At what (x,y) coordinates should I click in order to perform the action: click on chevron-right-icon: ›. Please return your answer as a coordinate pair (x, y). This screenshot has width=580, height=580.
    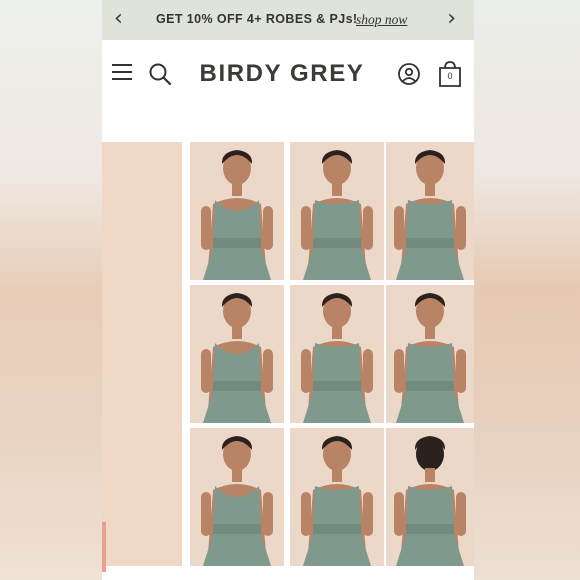
    Looking at the image, I should click on (451, 19).